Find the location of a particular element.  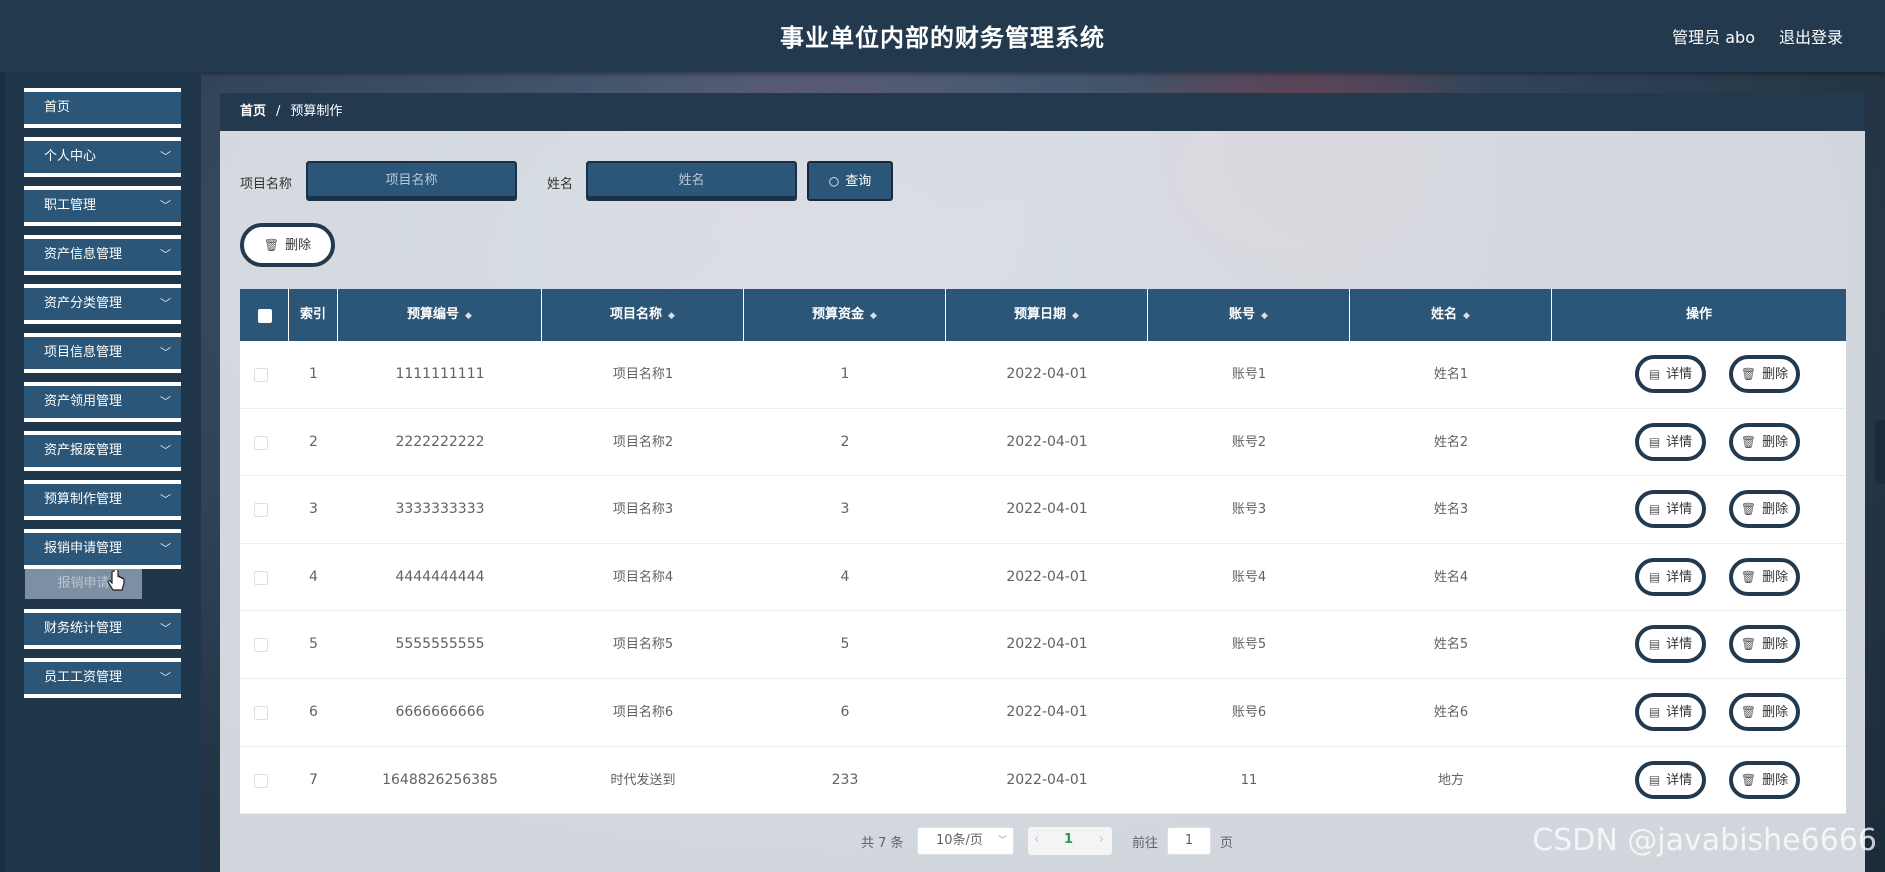

search-icon: ○ is located at coordinates (834, 181).